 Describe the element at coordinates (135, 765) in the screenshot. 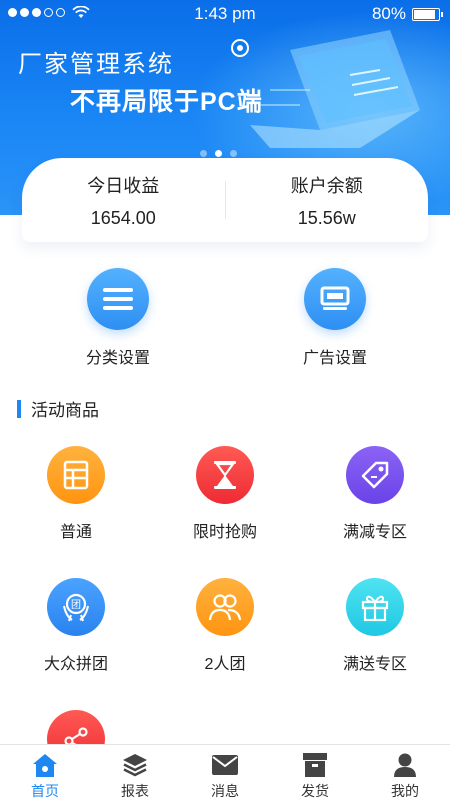

I see `layers-icon` at that location.